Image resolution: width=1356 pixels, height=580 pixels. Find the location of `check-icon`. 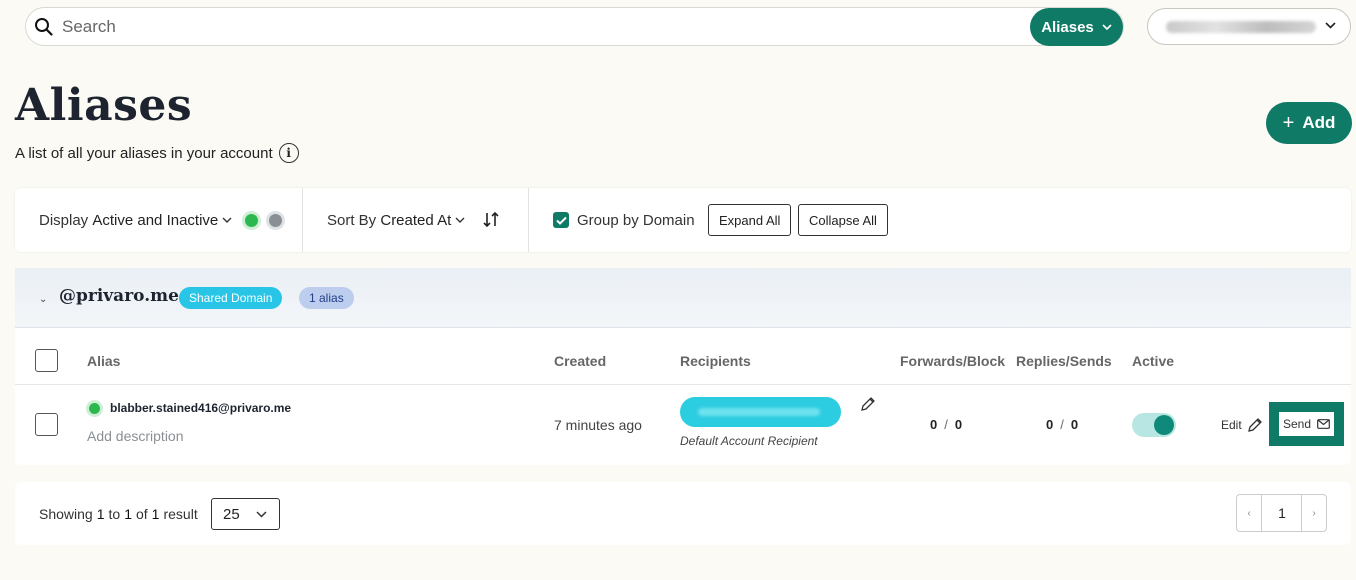

check-icon is located at coordinates (561, 220).